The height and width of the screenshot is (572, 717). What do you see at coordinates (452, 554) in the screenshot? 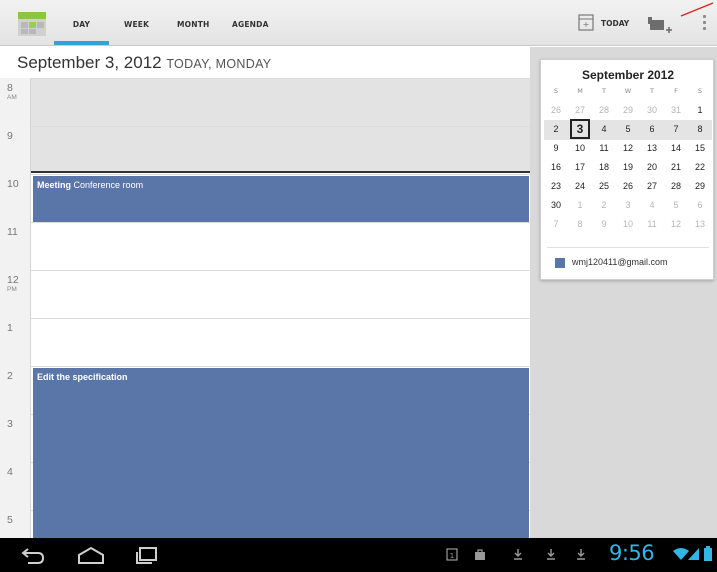
I see `calendar-notification-icon: 1` at bounding box center [452, 554].